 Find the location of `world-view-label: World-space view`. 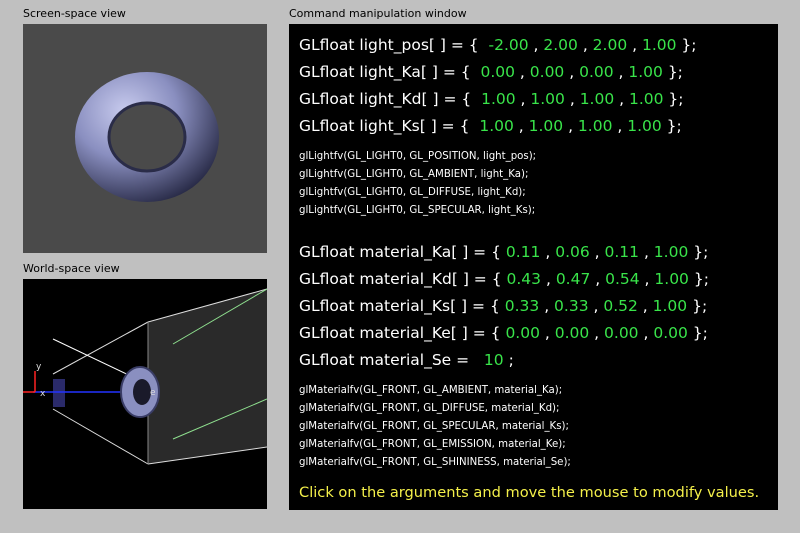

world-view-label: World-space view is located at coordinates (71, 268).